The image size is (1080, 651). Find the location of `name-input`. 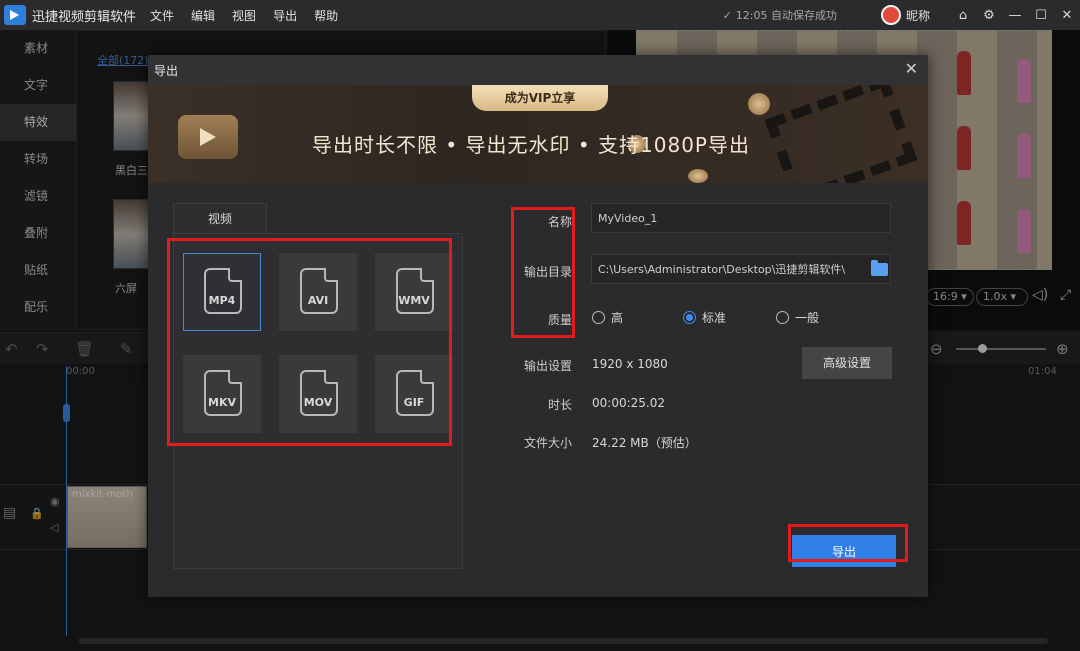

name-input is located at coordinates (741, 218).